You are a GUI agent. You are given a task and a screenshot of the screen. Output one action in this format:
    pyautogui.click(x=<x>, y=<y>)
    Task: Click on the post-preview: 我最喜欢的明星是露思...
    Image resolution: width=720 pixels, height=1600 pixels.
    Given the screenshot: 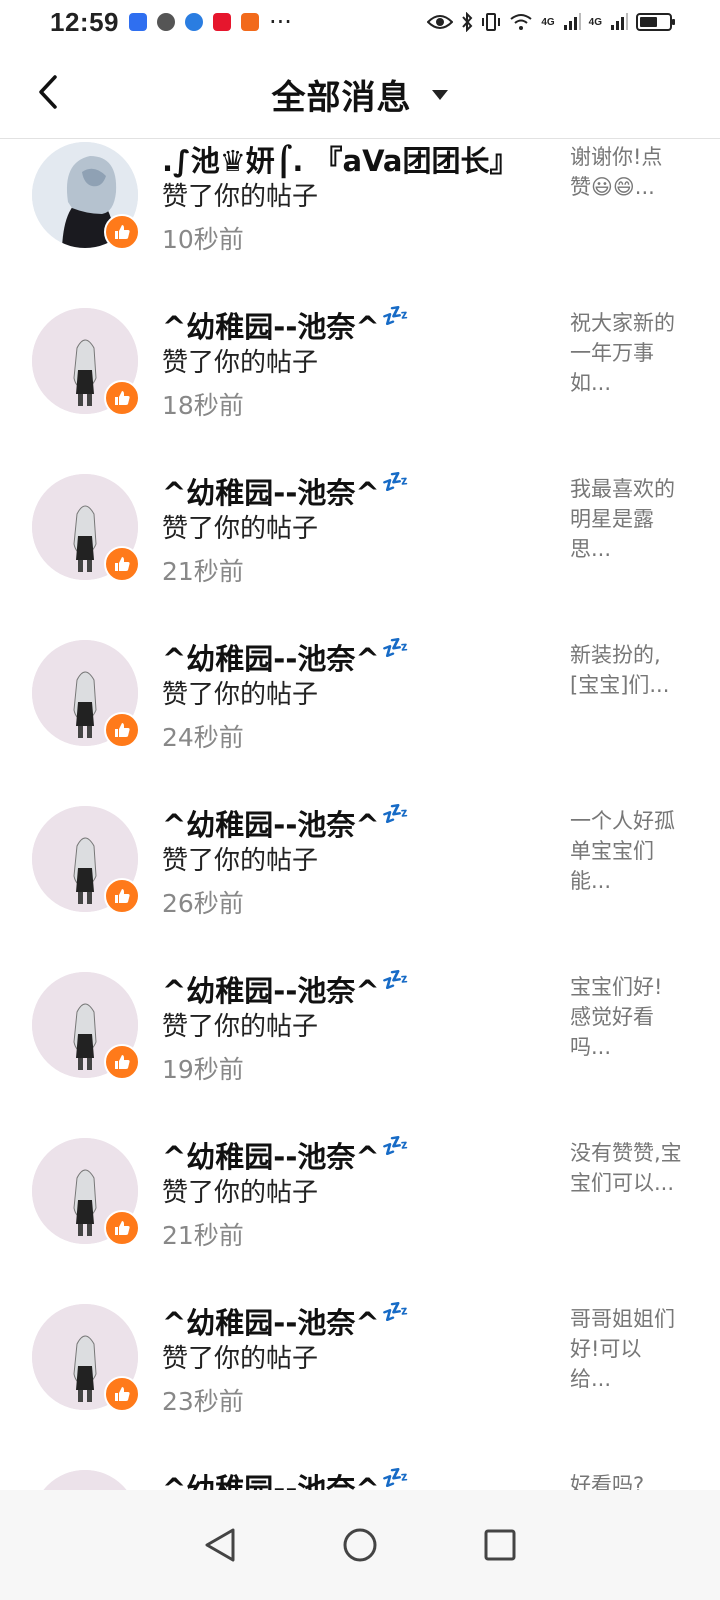 What is the action you would take?
    pyautogui.click(x=626, y=519)
    